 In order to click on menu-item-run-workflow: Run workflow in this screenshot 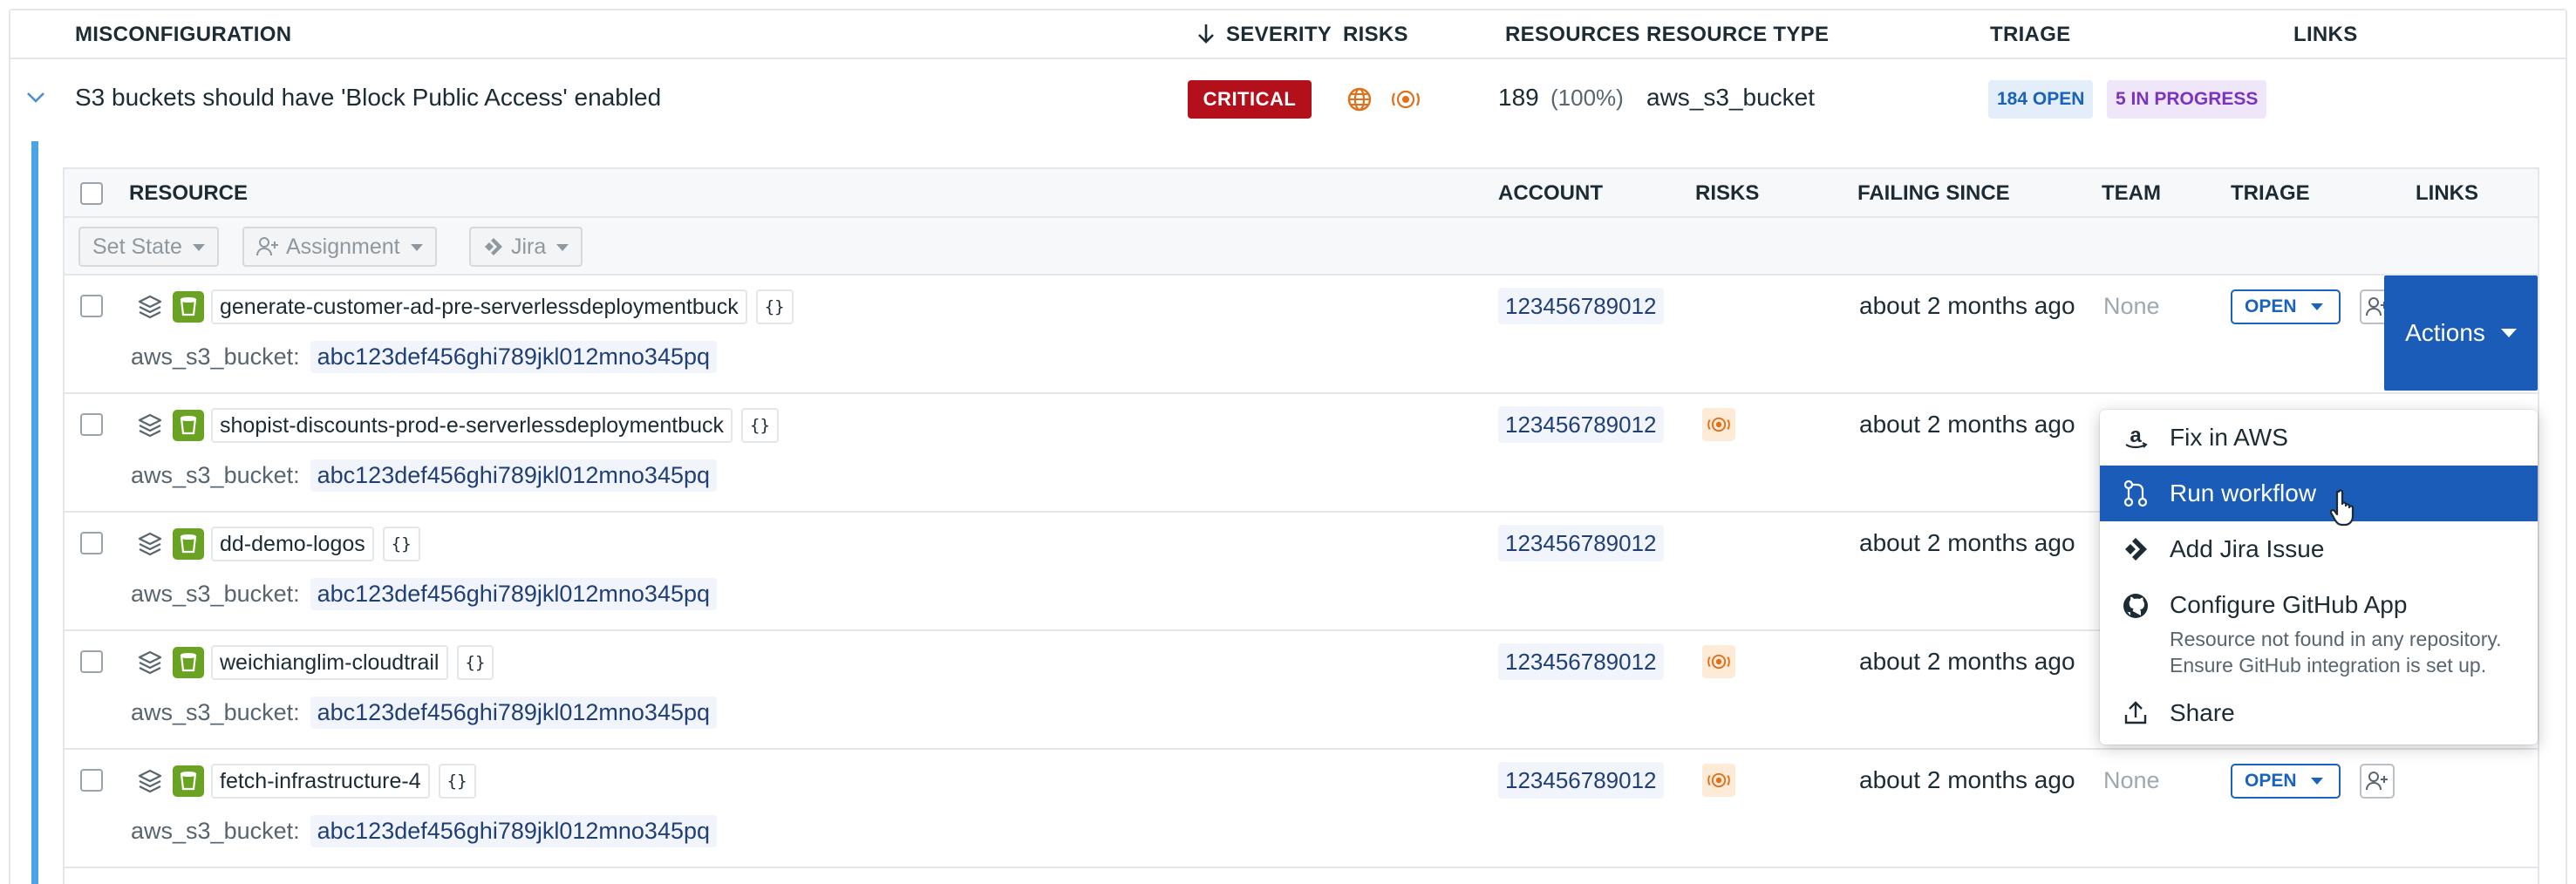, I will do `click(2319, 493)`.